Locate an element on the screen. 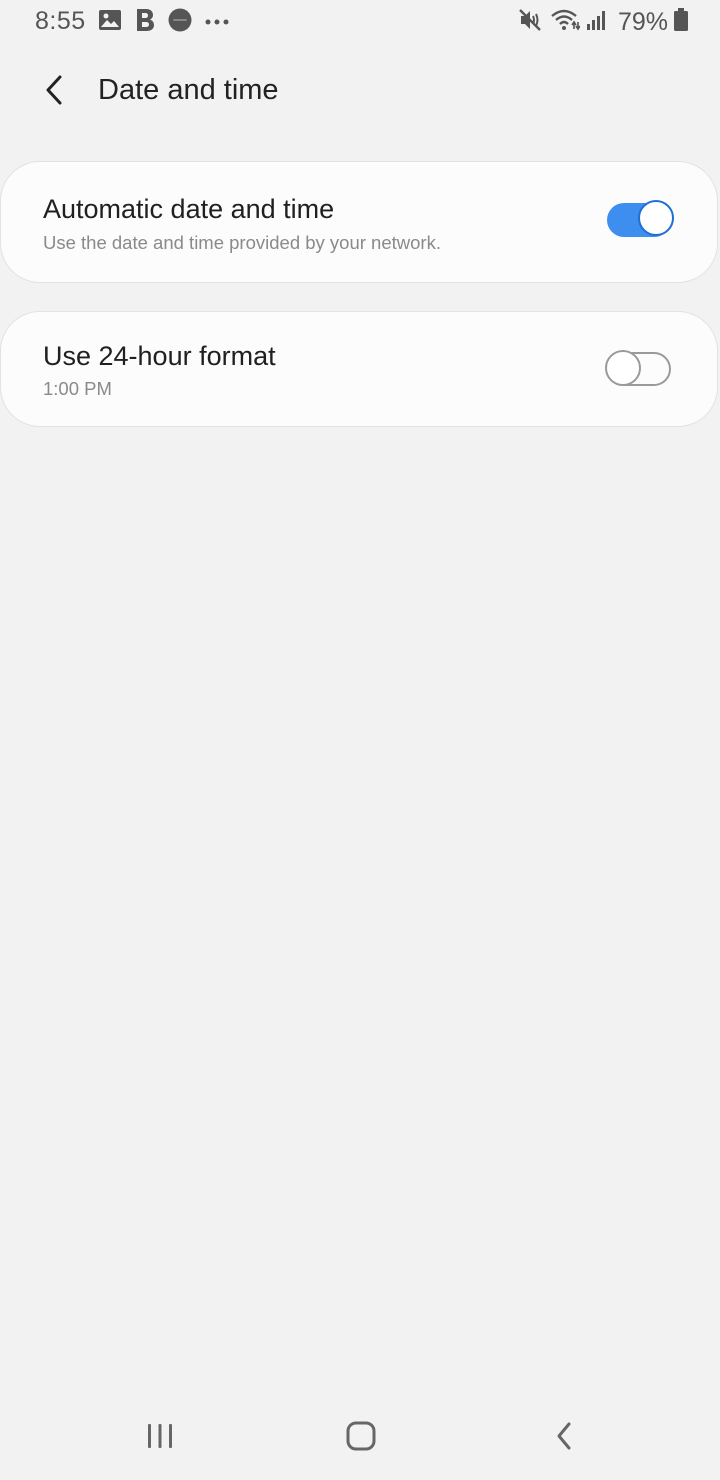 Image resolution: width=720 pixels, height=1480 pixels. system-back-button is located at coordinates (564, 1438).